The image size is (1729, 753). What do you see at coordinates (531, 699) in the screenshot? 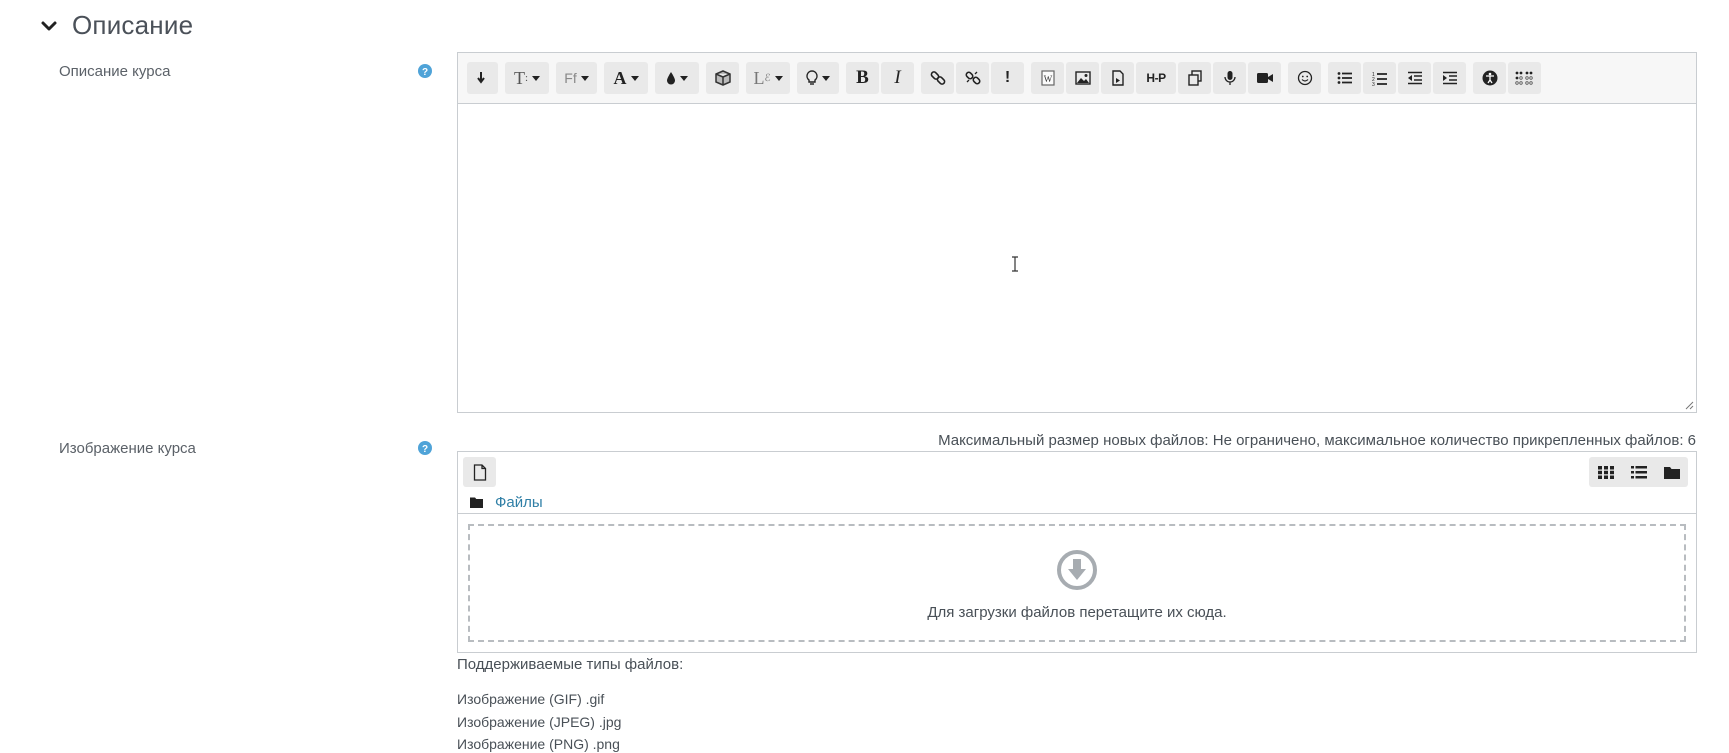
I see `list-item: Изображение (GIF) .gif` at bounding box center [531, 699].